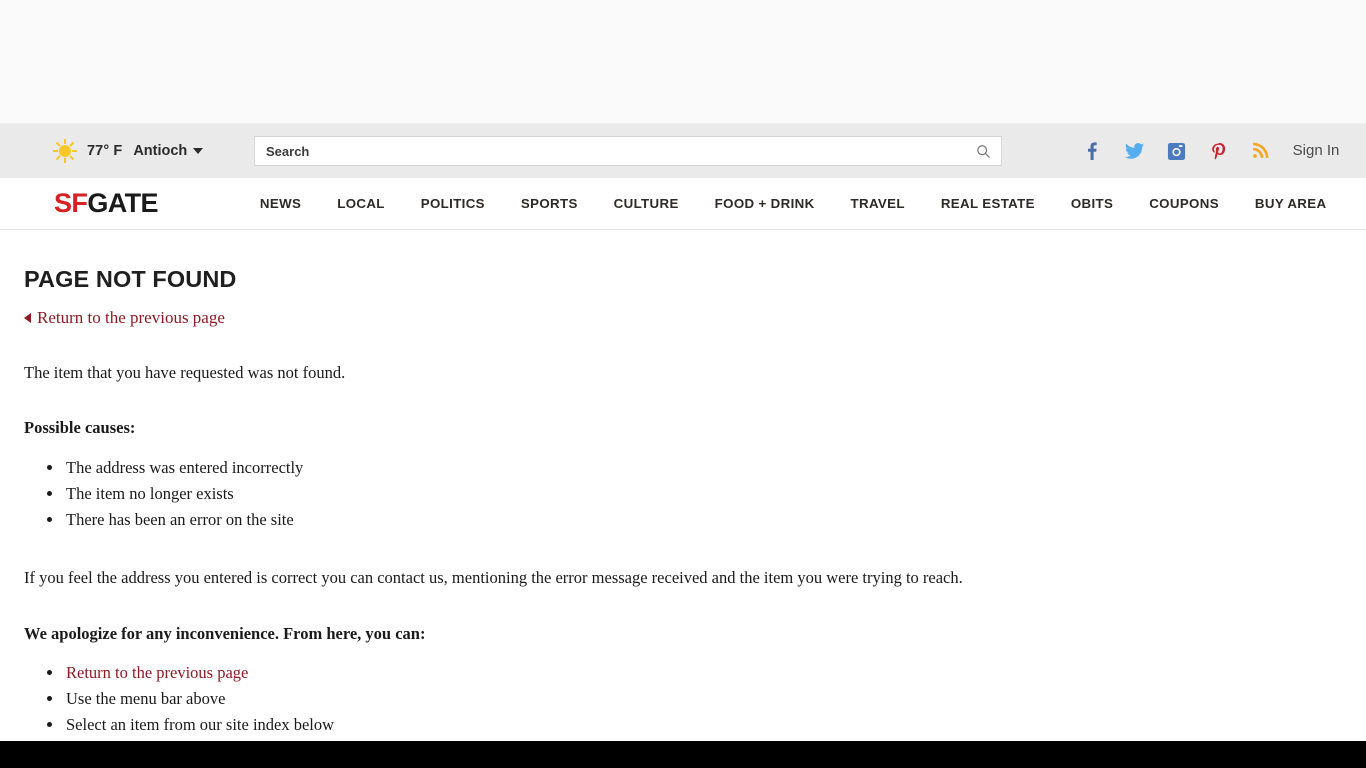 This screenshot has width=1366, height=768. Describe the element at coordinates (1260, 151) in the screenshot. I see `rss-icon` at that location.